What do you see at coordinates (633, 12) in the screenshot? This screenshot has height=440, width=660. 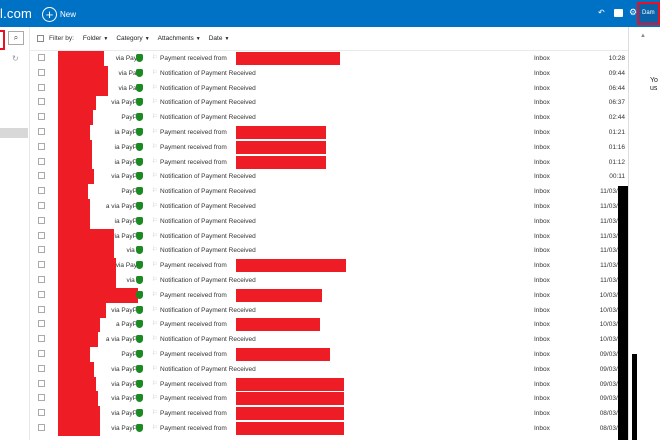 I see `gear-icon: ⚙` at bounding box center [633, 12].